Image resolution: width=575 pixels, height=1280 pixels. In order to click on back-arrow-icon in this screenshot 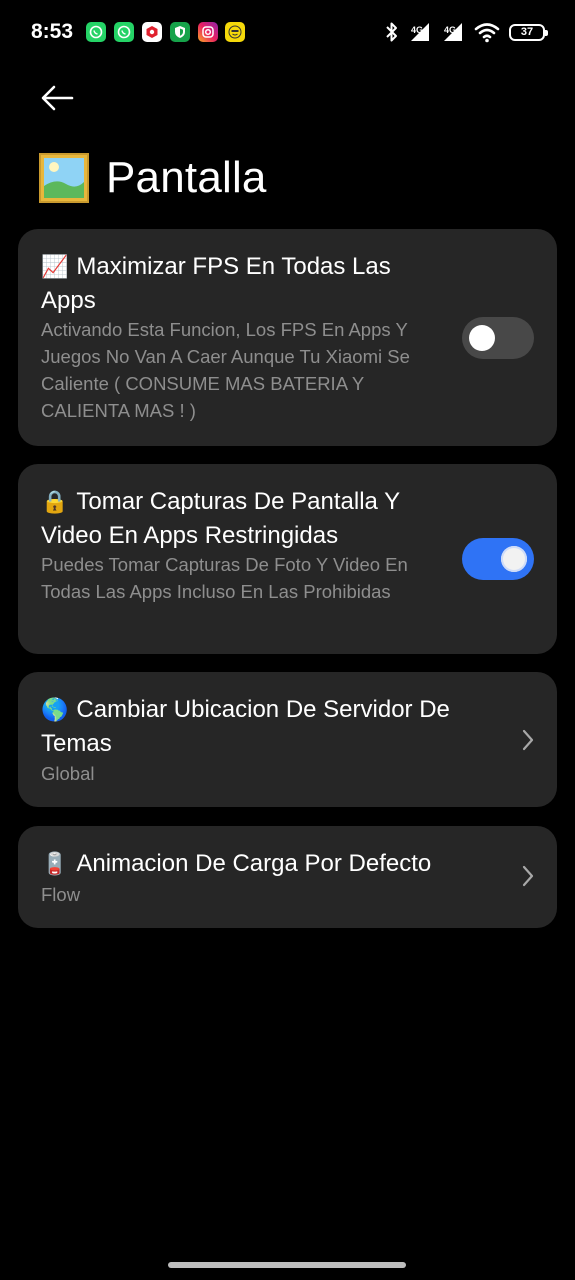, I will do `click(57, 98)`.